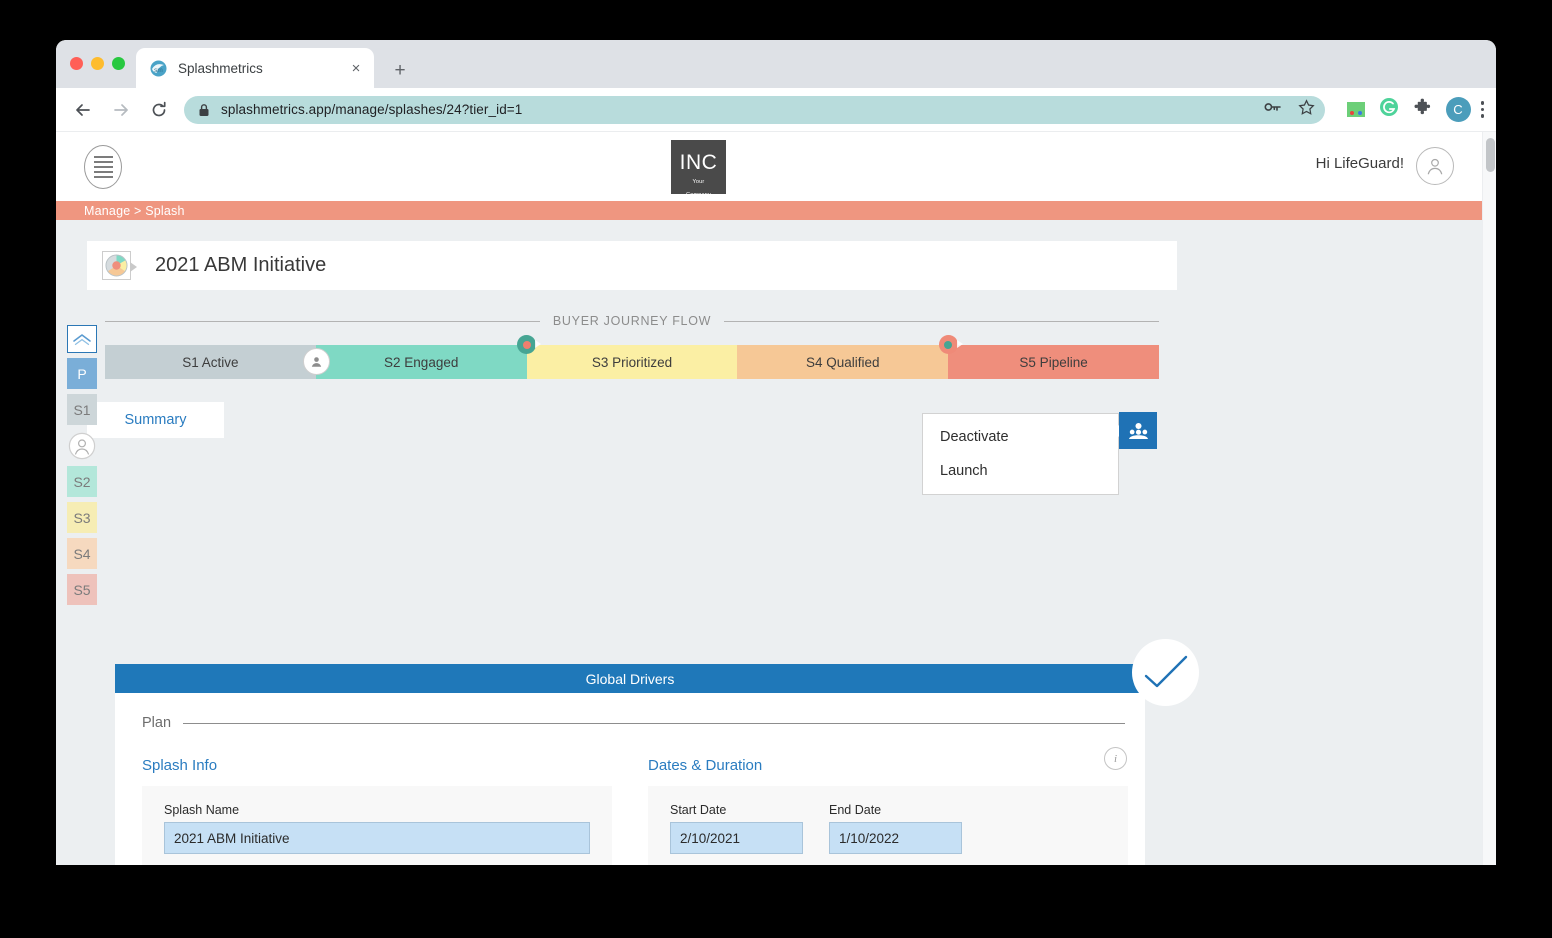 This screenshot has height=938, width=1552. I want to click on app-header: INC Your Company Hi LifeGuard!, so click(776, 166).